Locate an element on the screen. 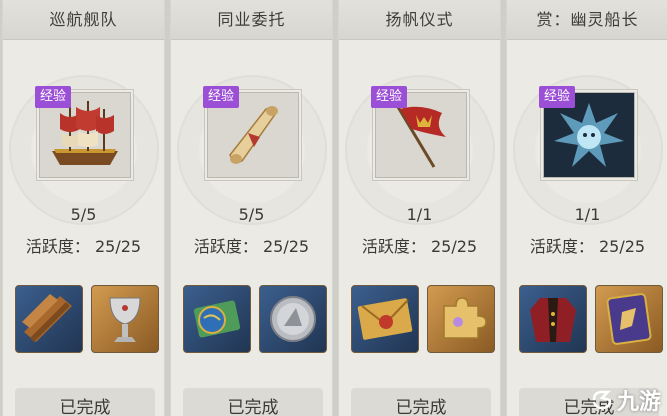 Image resolution: width=667 pixels, height=416 pixels. site-watermark: 九游 is located at coordinates (625, 400).